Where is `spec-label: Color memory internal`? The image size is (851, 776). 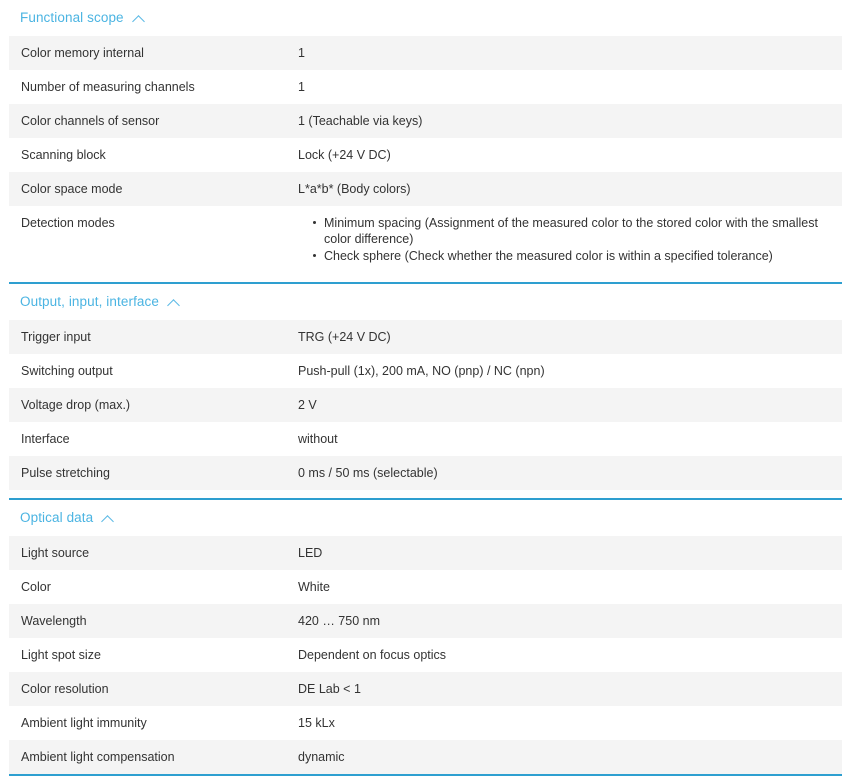
spec-label: Color memory internal is located at coordinates (82, 53).